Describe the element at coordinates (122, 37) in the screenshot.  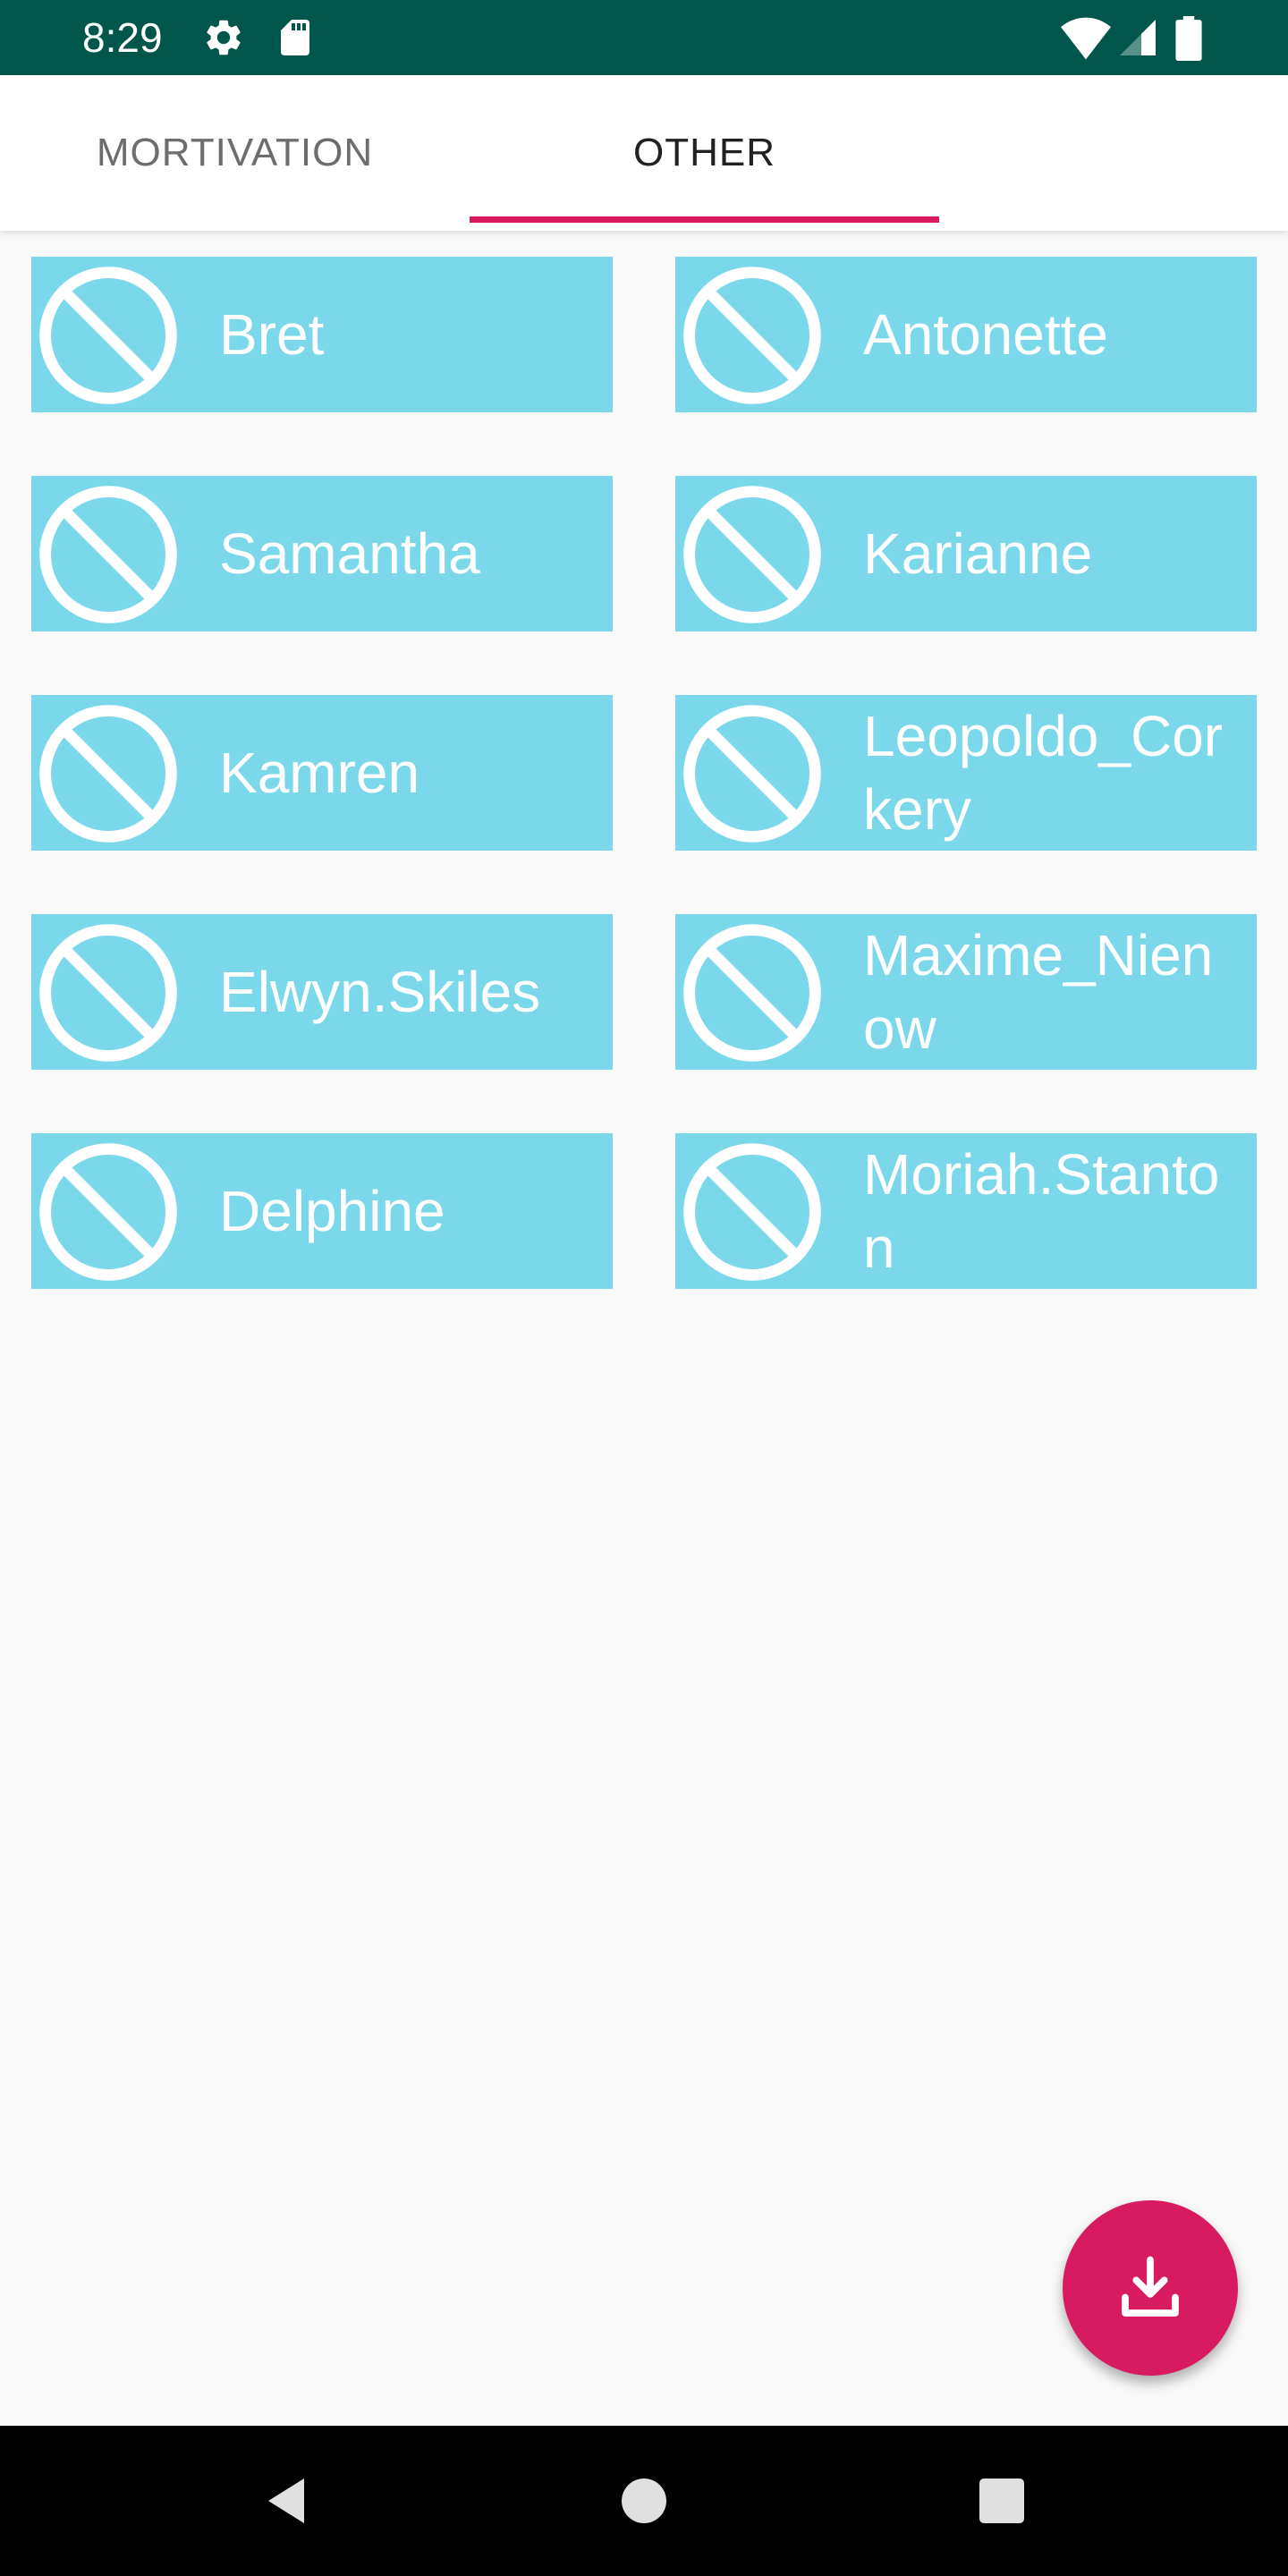
I see `status-time: 8:29` at that location.